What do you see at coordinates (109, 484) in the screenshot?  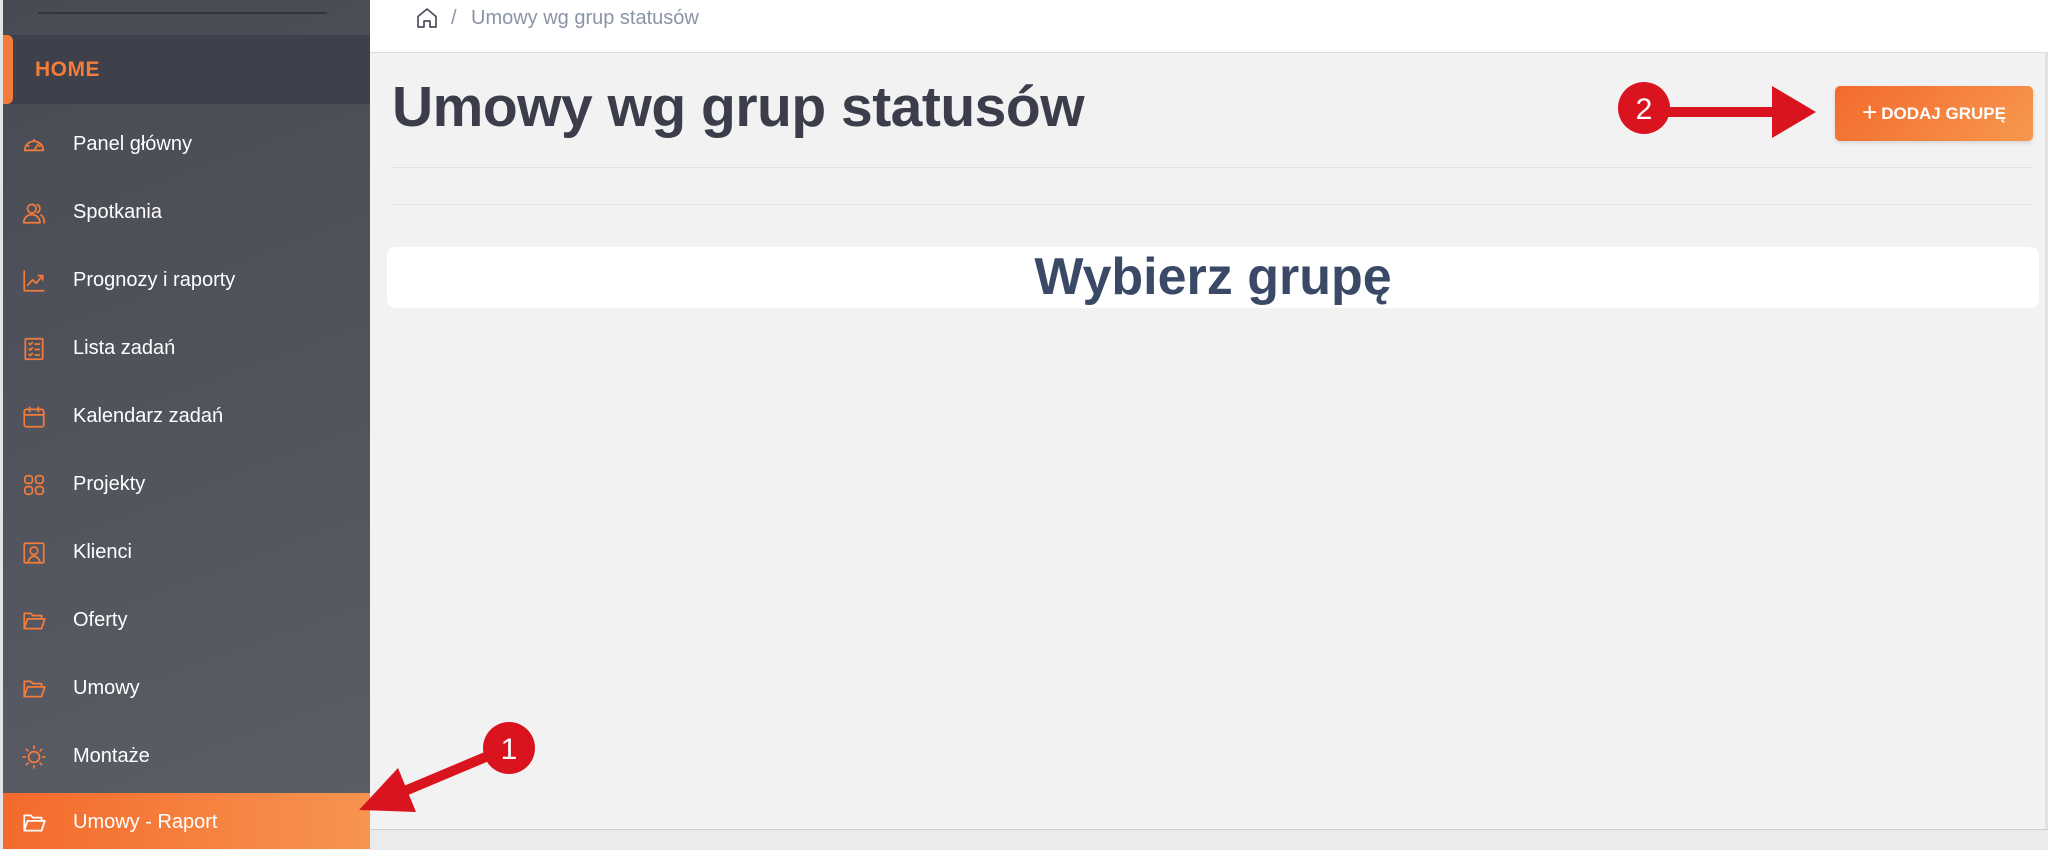 I see `sidebar-item-label: Projekty` at bounding box center [109, 484].